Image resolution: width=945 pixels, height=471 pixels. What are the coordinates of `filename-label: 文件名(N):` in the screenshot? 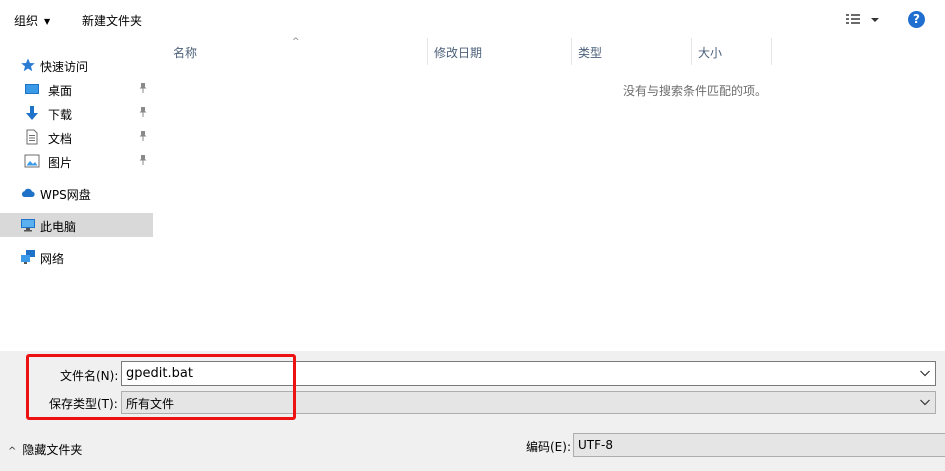 It's located at (89, 376).